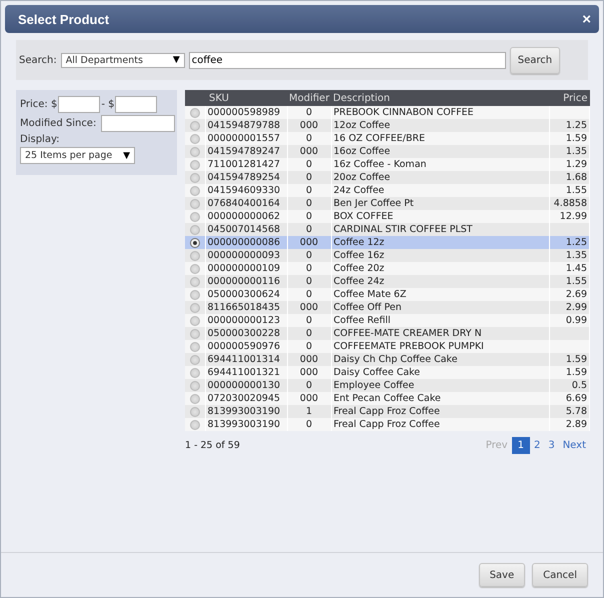 The width and height of the screenshot is (604, 598). I want to click on table-cell: 811665018435, so click(246, 307).